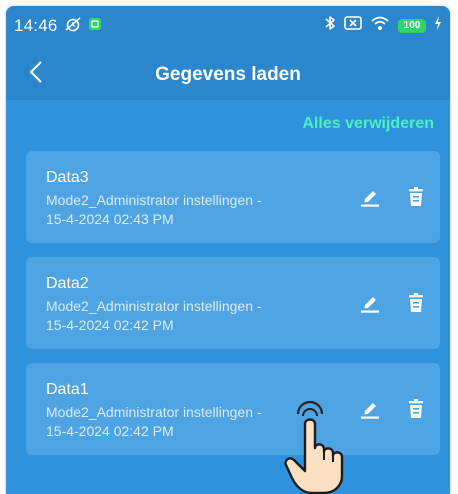 This screenshot has width=458, height=494. I want to click on bluetooth-icon, so click(330, 25).